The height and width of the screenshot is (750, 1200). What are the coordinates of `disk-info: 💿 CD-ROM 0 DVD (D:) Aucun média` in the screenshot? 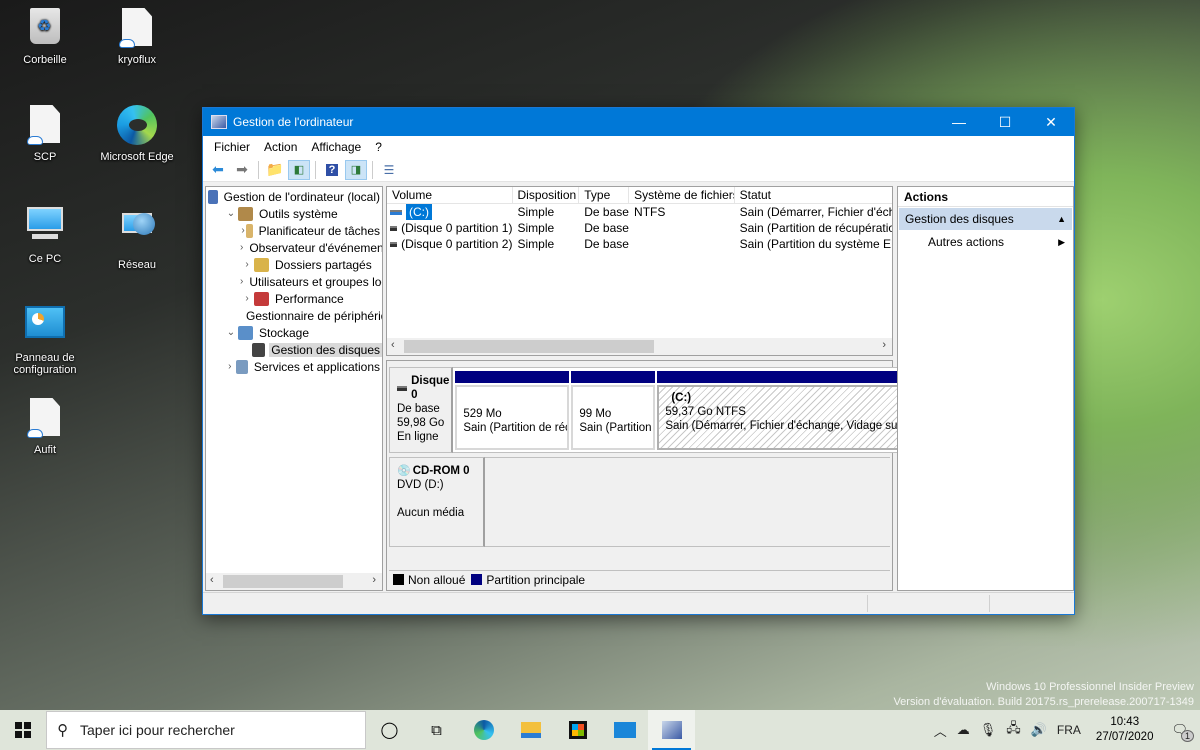 It's located at (437, 502).